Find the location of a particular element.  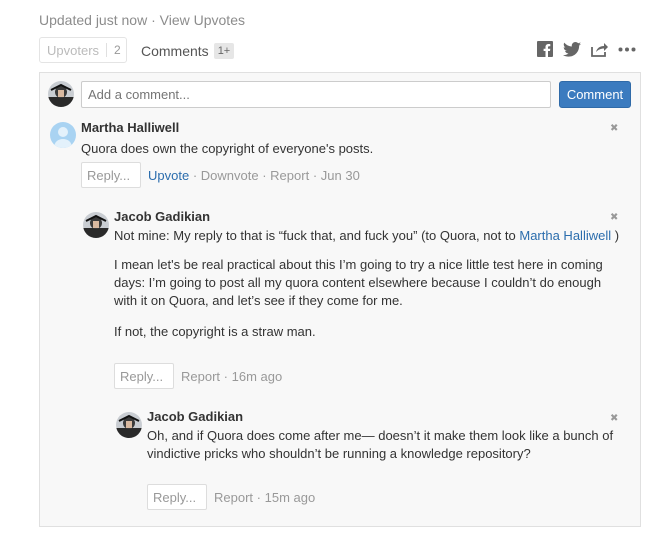

upvoters-label: Upvoters is located at coordinates (73, 50).